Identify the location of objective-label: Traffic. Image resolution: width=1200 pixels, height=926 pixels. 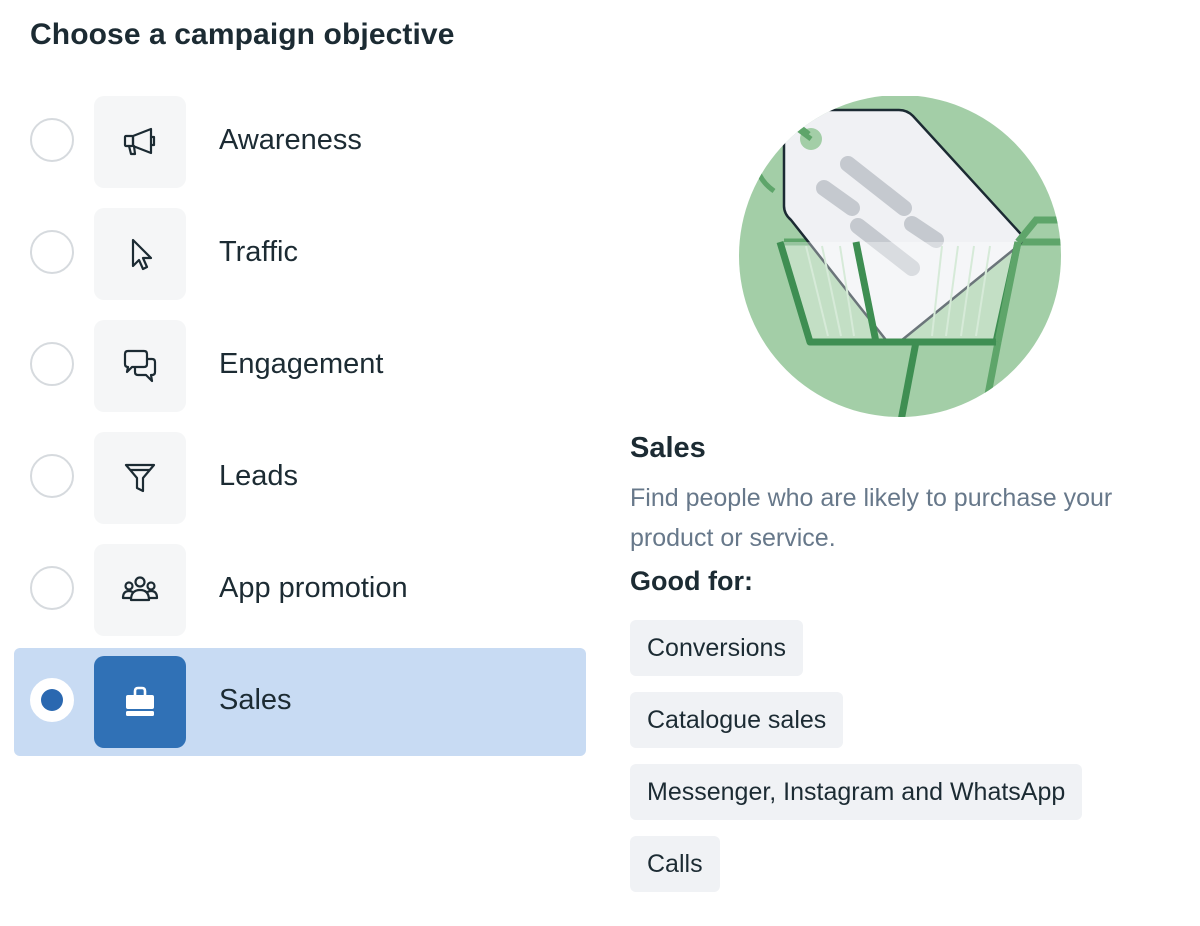
(258, 252).